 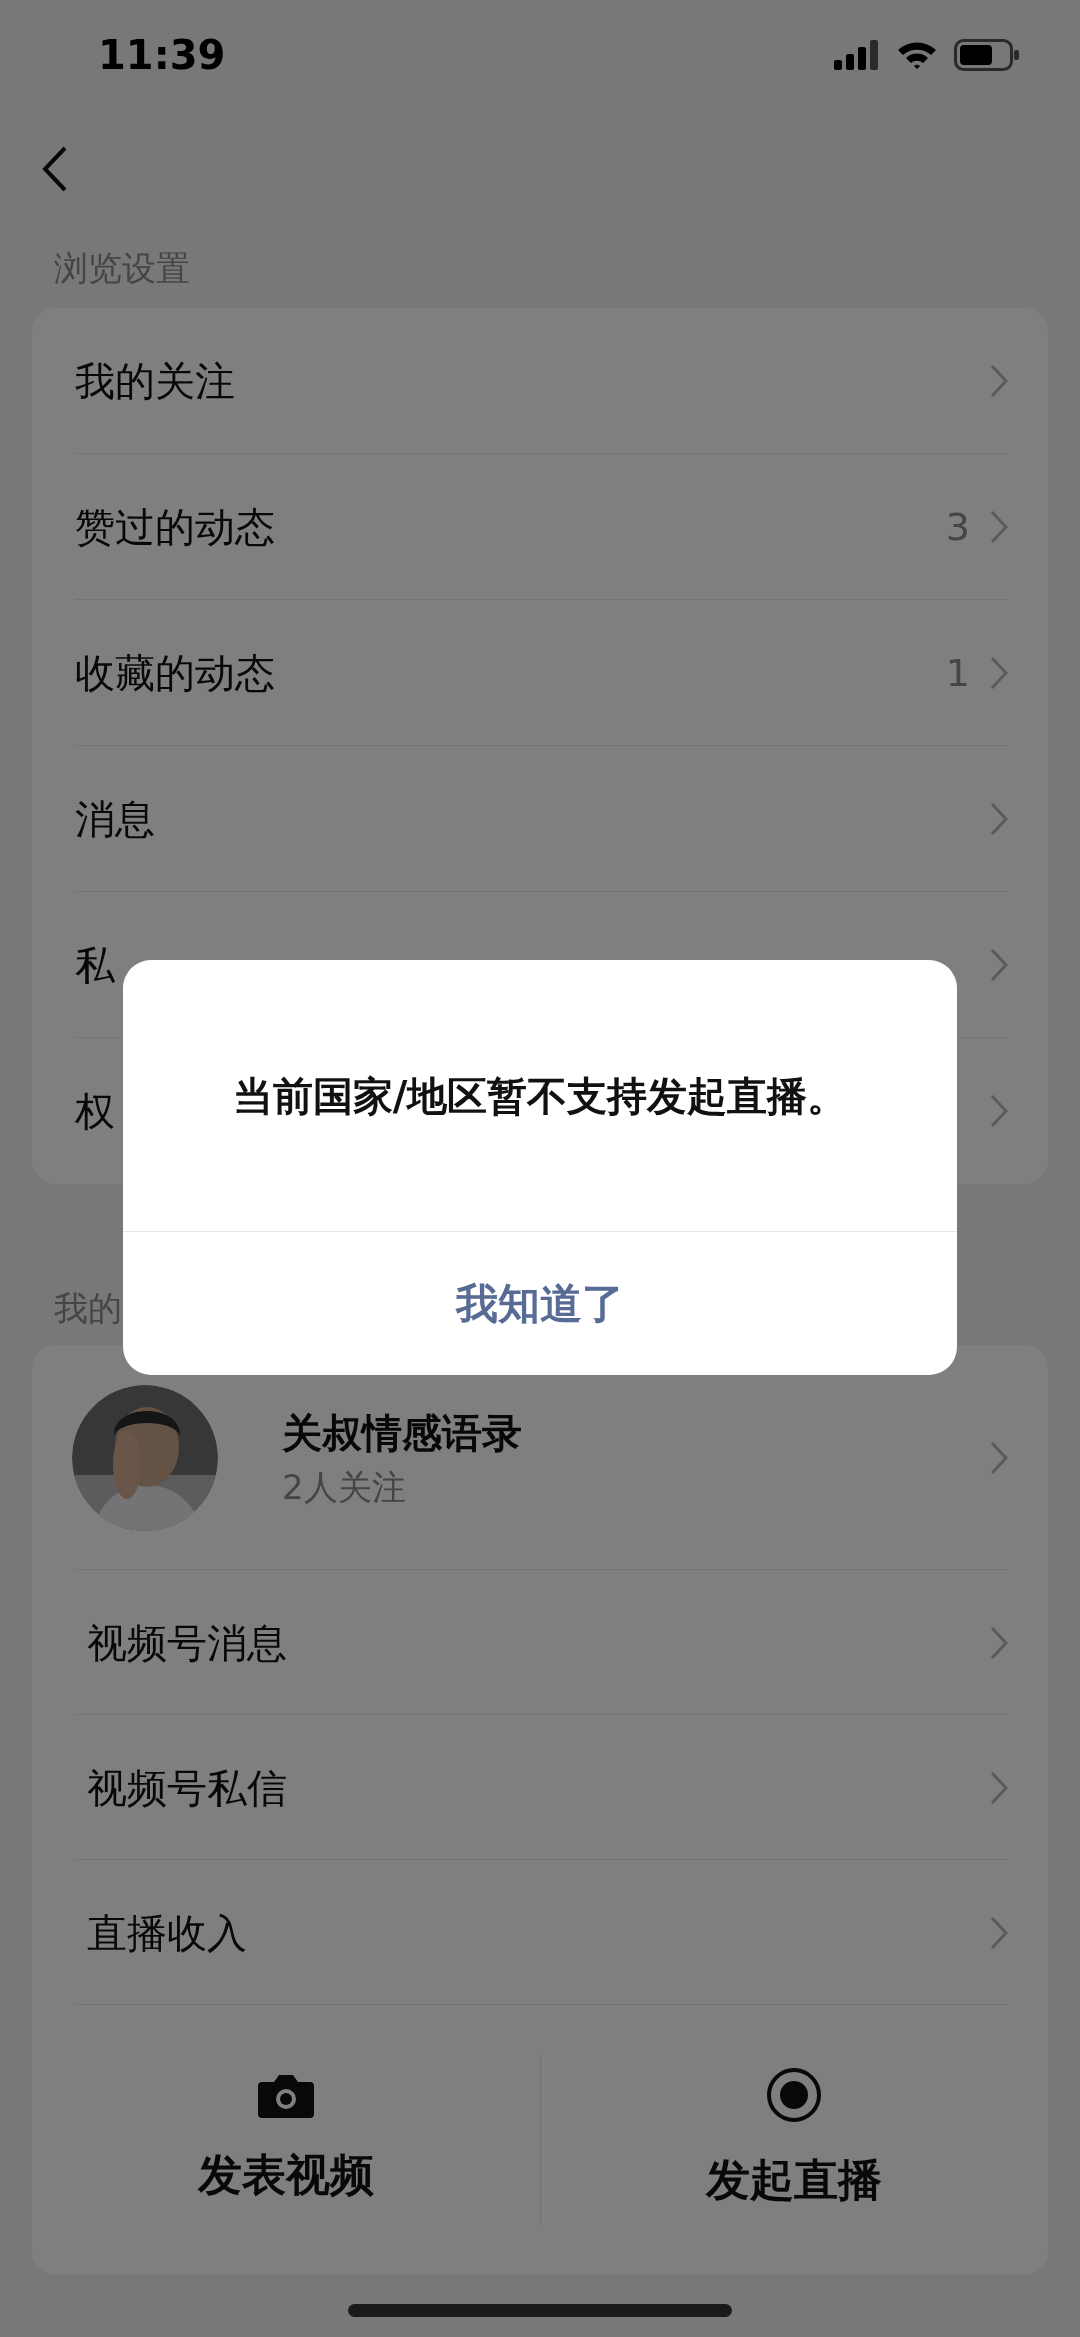 What do you see at coordinates (175, 673) in the screenshot?
I see `row-label: 收藏的动态` at bounding box center [175, 673].